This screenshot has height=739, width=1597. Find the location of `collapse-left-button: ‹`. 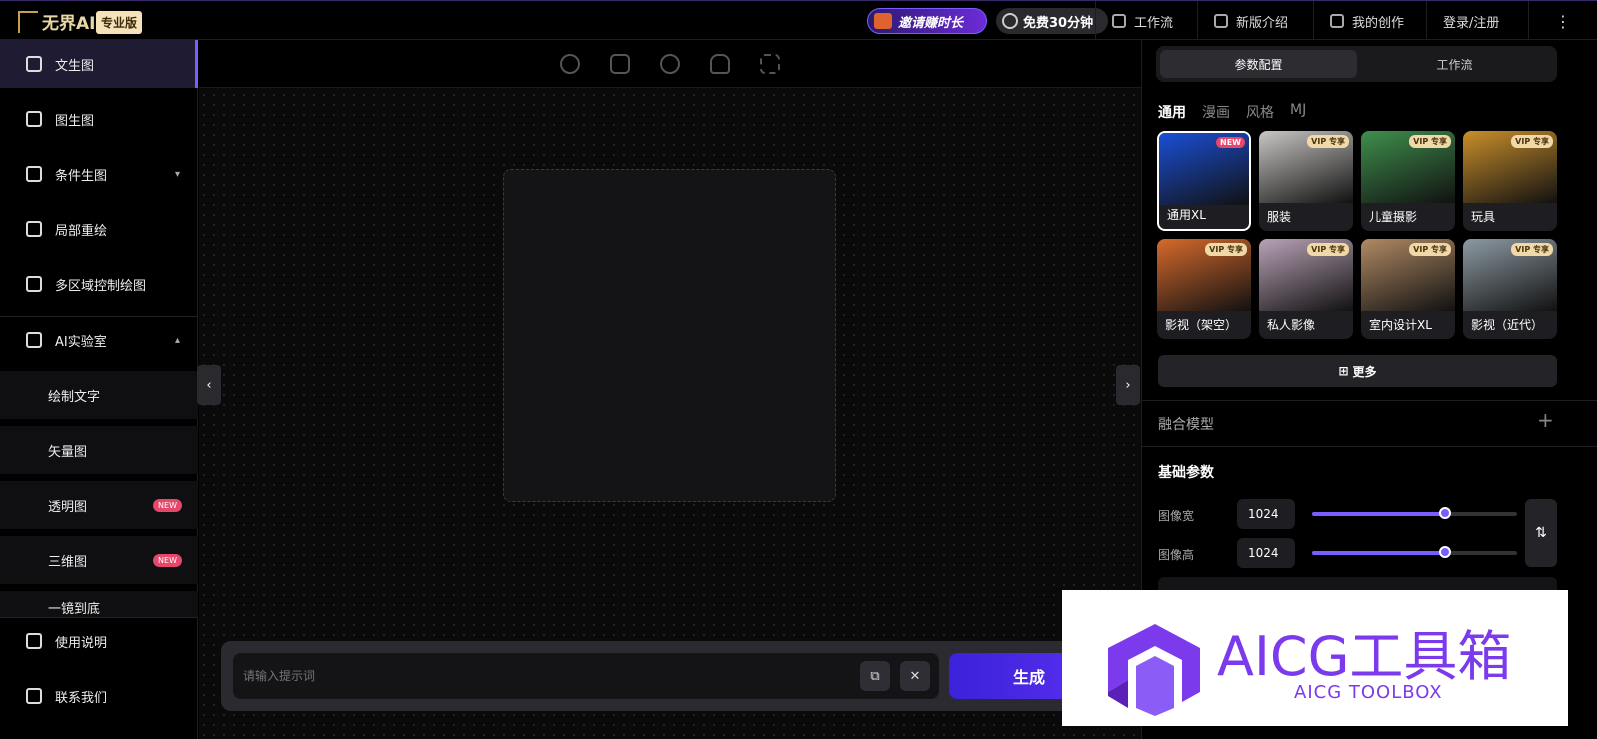

collapse-left-button: ‹ is located at coordinates (209, 385).